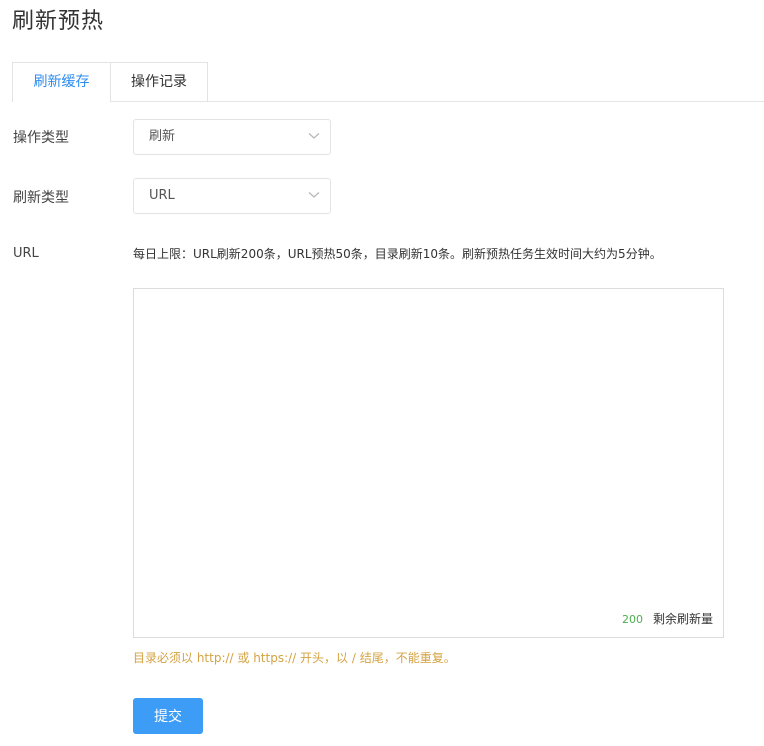 The image size is (764, 746). I want to click on url-label: URL, so click(26, 253).